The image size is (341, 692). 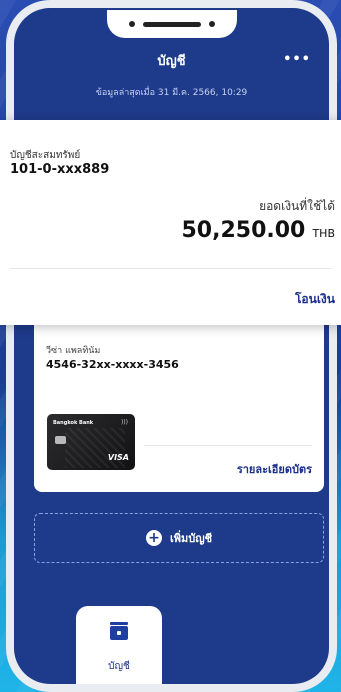 What do you see at coordinates (124, 422) in the screenshot?
I see `contactless-icon: )))` at bounding box center [124, 422].